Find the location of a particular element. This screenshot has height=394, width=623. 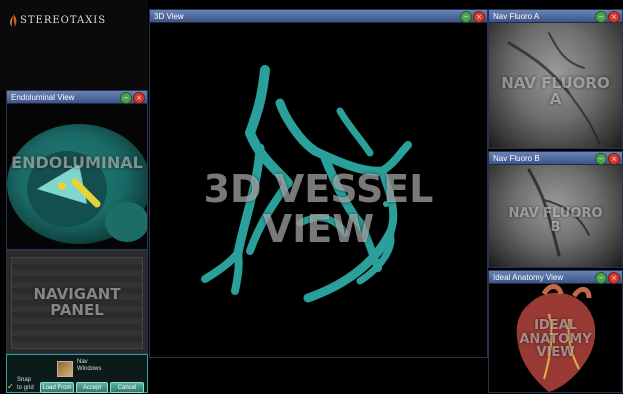

ideal-anatomy-title: Ideal Anatomy View is located at coordinates (528, 277).